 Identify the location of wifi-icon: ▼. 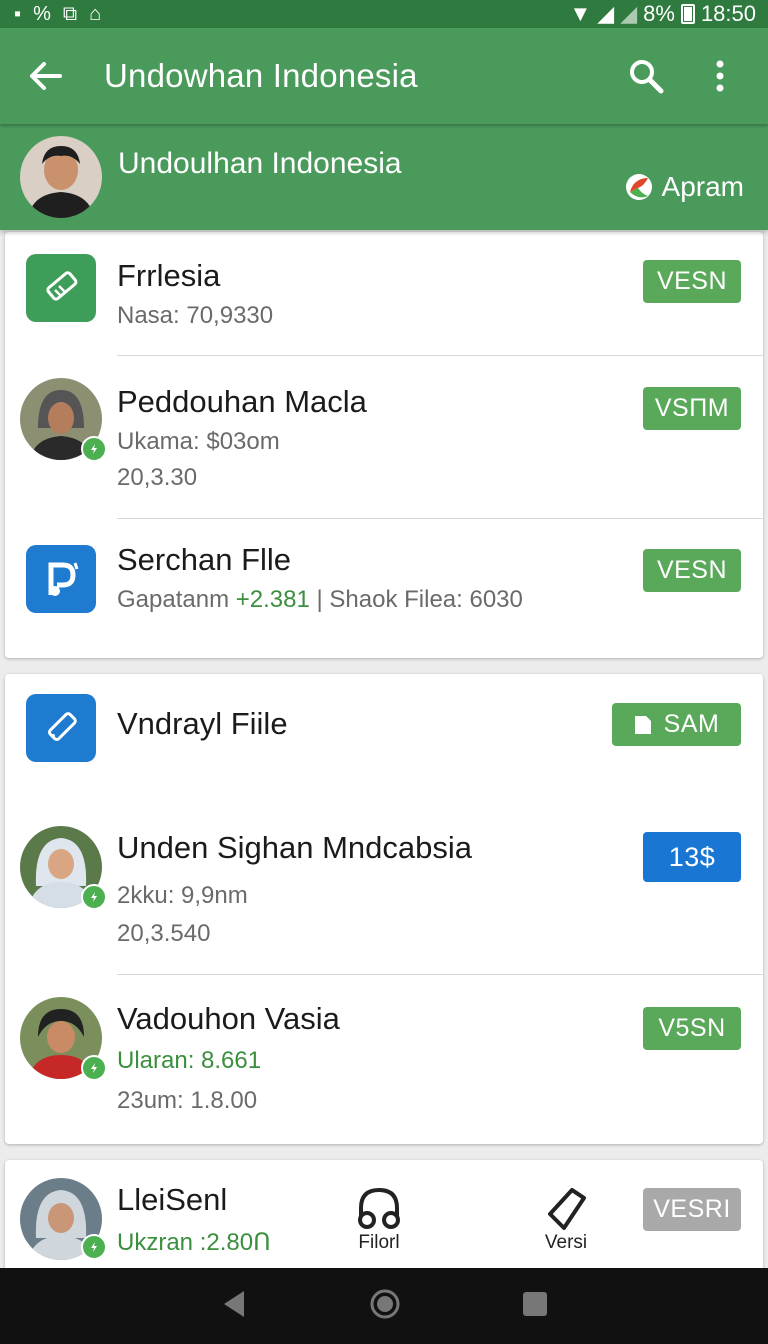
(580, 13).